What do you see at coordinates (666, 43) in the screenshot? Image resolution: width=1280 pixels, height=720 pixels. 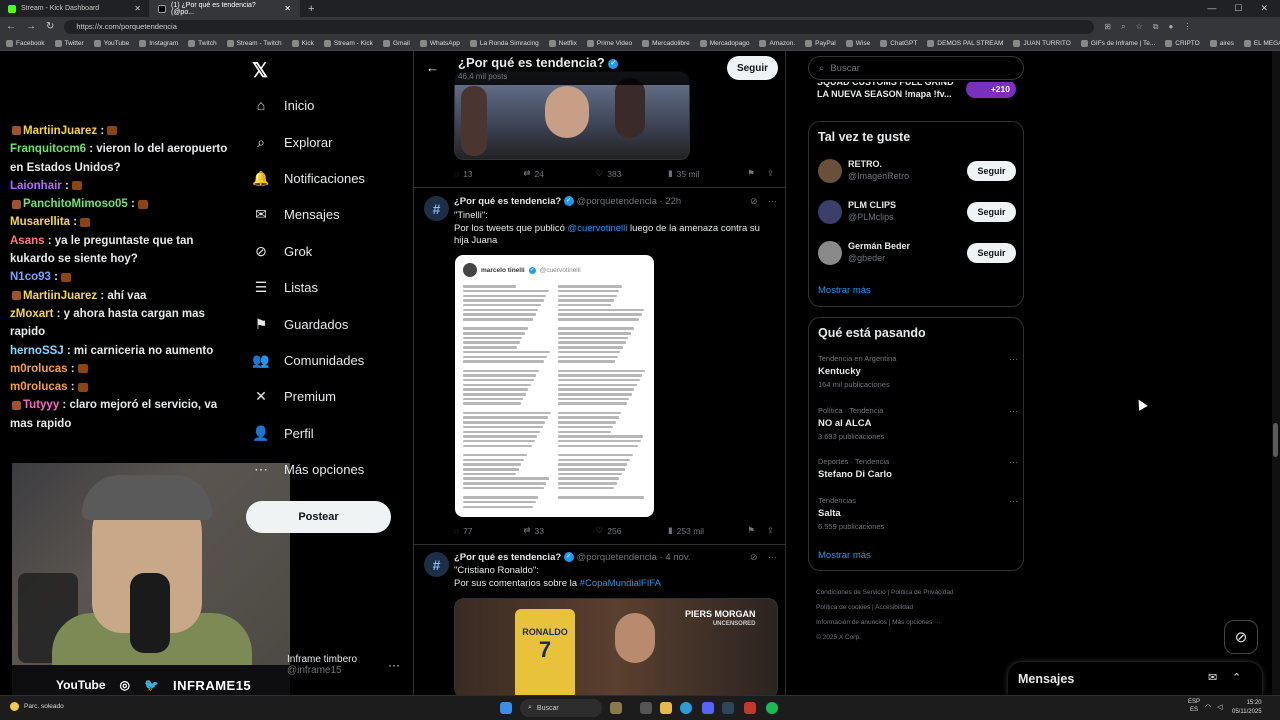 I see `bookmark-item: Mercadolibre` at bounding box center [666, 43].